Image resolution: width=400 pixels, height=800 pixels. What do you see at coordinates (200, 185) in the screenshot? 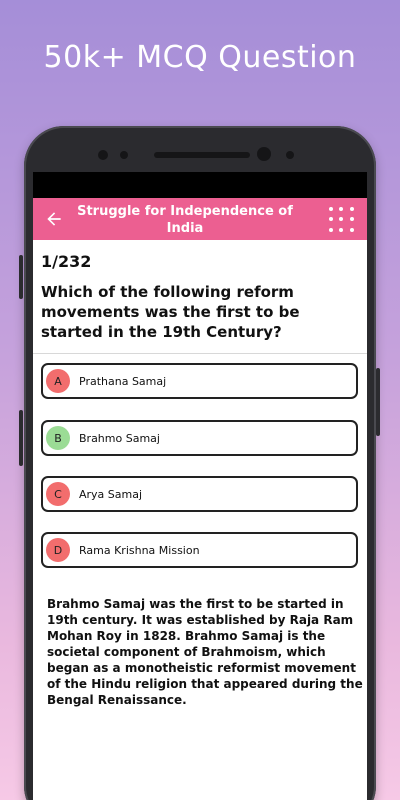
I see `status-bar` at bounding box center [200, 185].